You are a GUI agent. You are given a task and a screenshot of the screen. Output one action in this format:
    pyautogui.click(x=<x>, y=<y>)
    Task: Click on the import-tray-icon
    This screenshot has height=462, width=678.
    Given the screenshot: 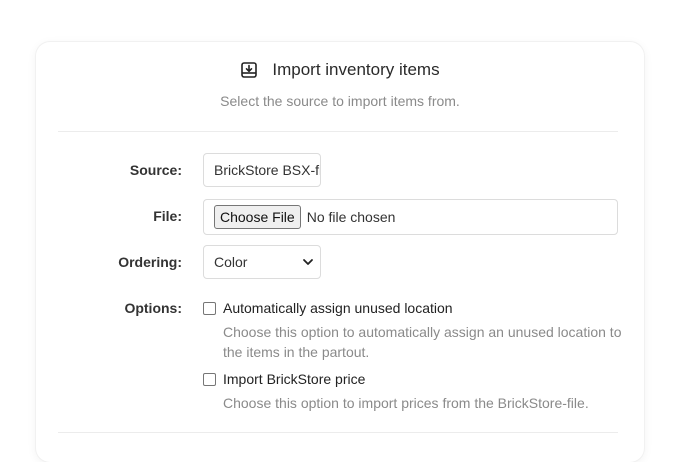 What is the action you would take?
    pyautogui.click(x=249, y=70)
    